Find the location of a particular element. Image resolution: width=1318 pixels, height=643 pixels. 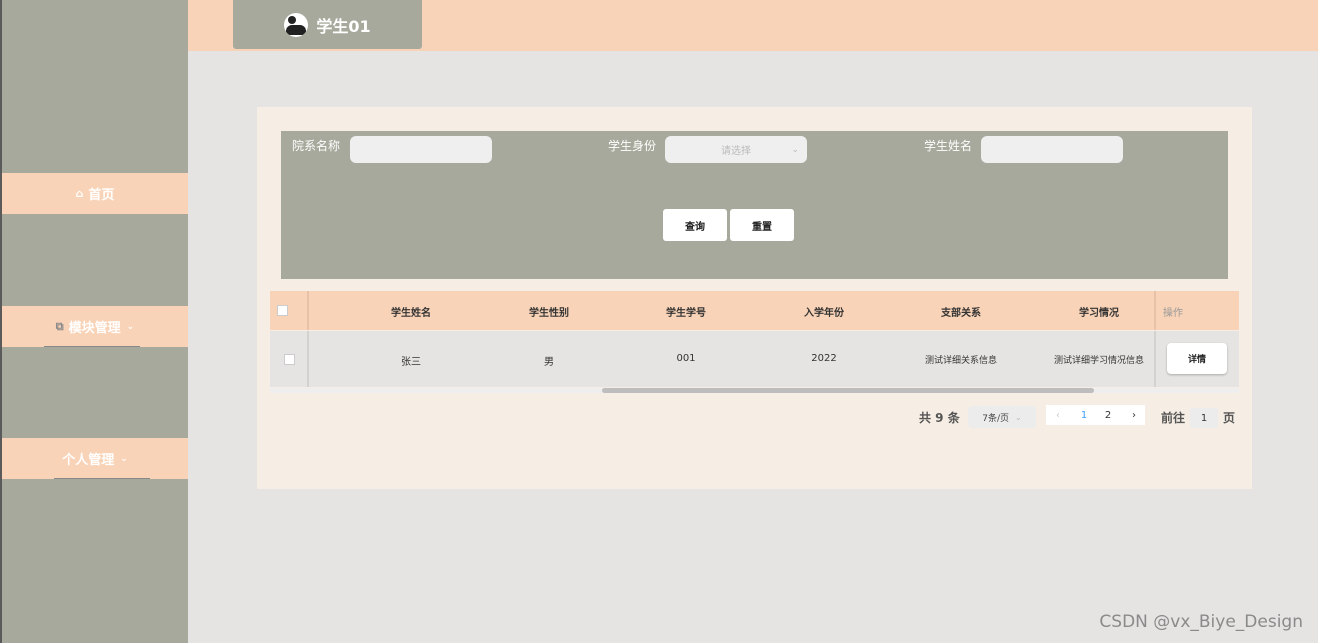

sidebar-item-label: 模块管理 is located at coordinates (94, 328).